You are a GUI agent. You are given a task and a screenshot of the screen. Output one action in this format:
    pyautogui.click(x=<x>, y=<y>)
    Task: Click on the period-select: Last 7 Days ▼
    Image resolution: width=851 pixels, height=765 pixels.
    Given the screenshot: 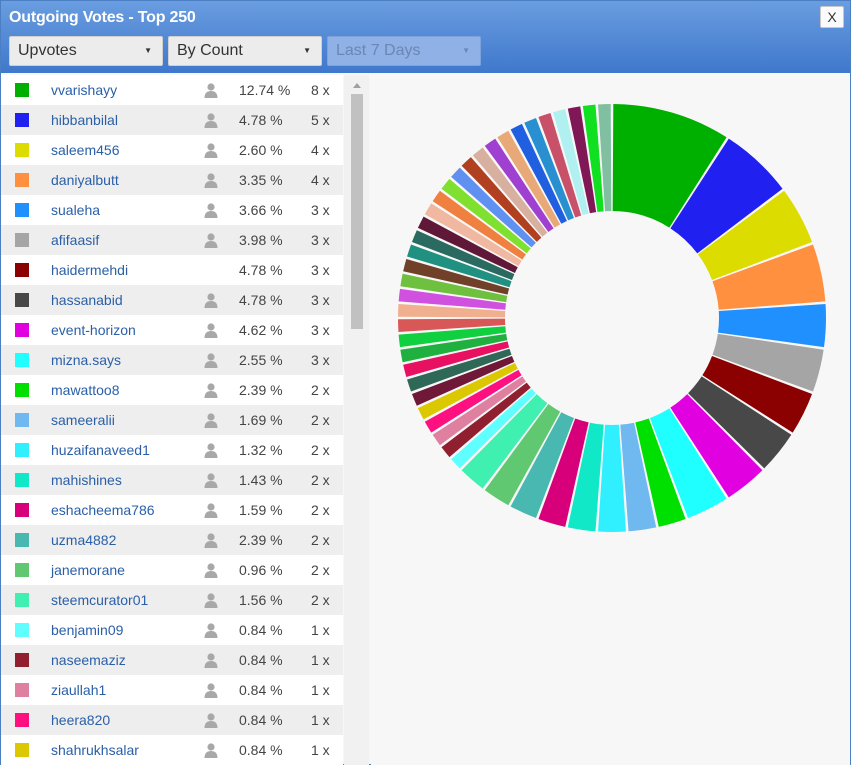 What is the action you would take?
    pyautogui.click(x=404, y=51)
    